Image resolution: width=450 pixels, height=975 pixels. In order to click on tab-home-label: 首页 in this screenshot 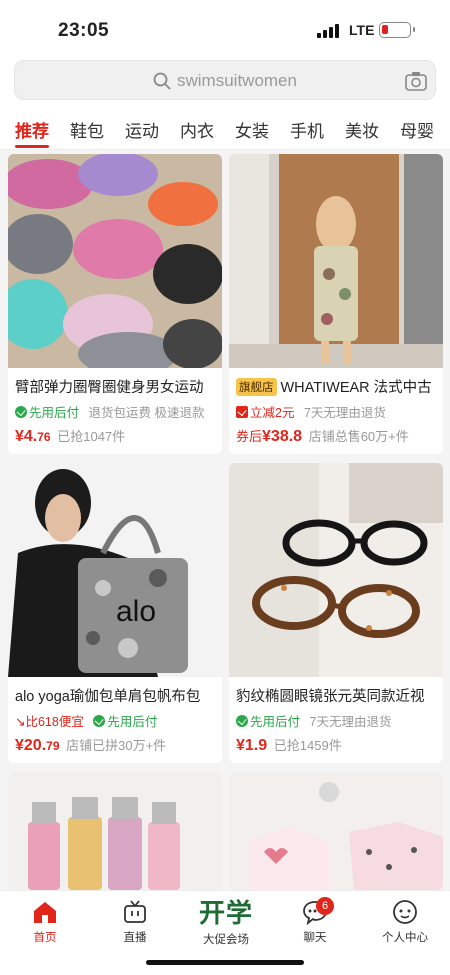, I will do `click(45, 938)`.